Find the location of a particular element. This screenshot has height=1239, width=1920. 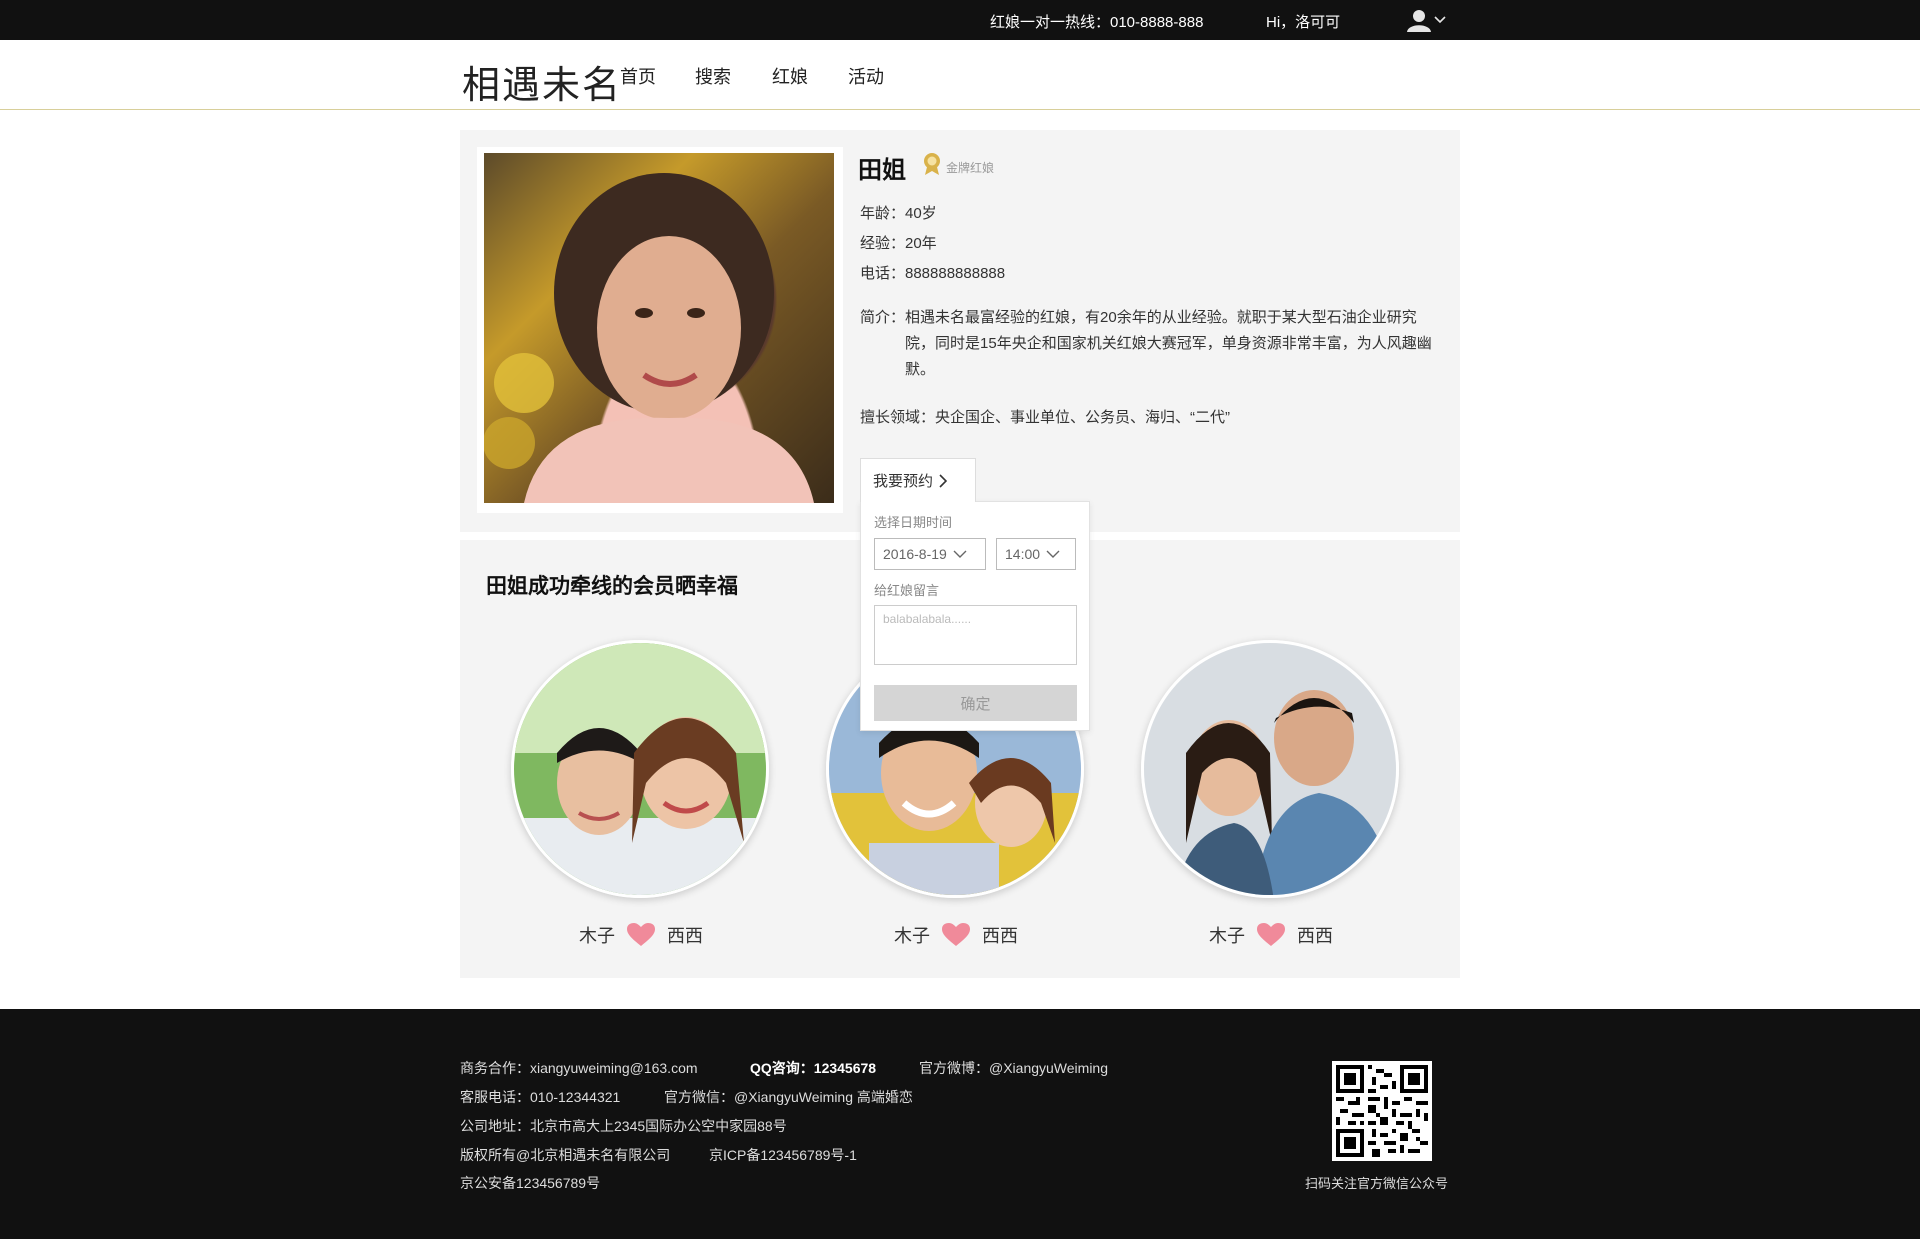

experience-text: 经验：20年 is located at coordinates (898, 243).